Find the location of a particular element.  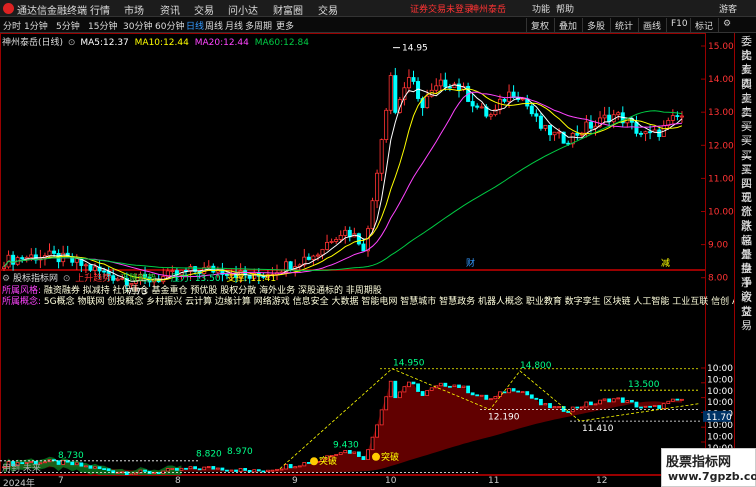

menu-trade2: 交易 is located at coordinates (328, 9).